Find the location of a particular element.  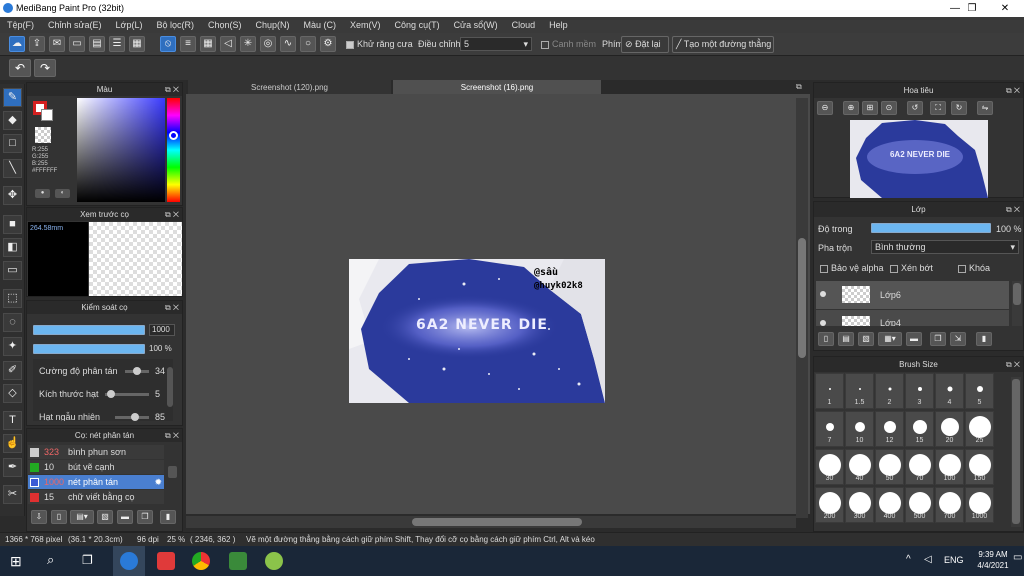

antialias-checkbox is located at coordinates (350, 44).